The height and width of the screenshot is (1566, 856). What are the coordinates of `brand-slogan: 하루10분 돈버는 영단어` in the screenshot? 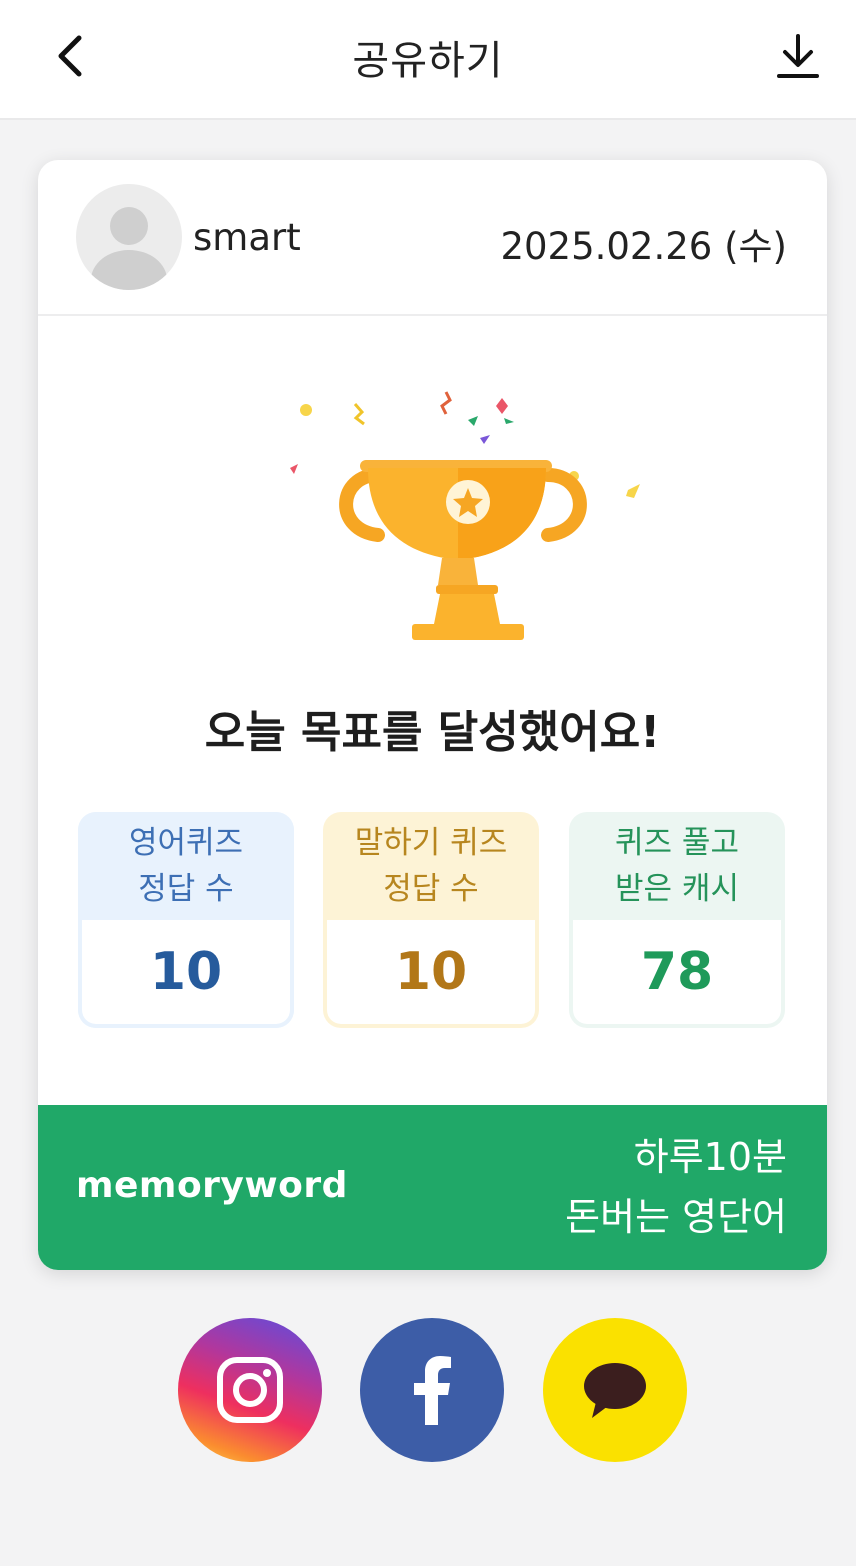 It's located at (676, 1187).